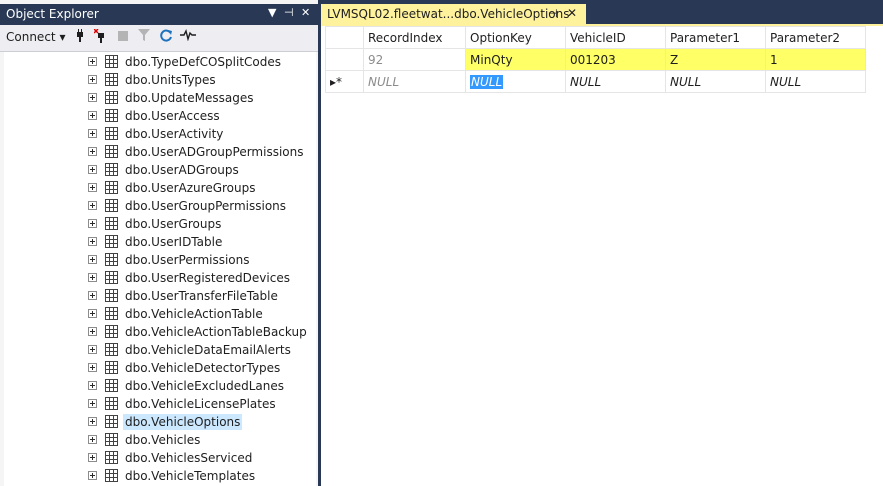 This screenshot has height=486, width=883. I want to click on tree-item: dbo.UserIDTable, so click(154, 242).